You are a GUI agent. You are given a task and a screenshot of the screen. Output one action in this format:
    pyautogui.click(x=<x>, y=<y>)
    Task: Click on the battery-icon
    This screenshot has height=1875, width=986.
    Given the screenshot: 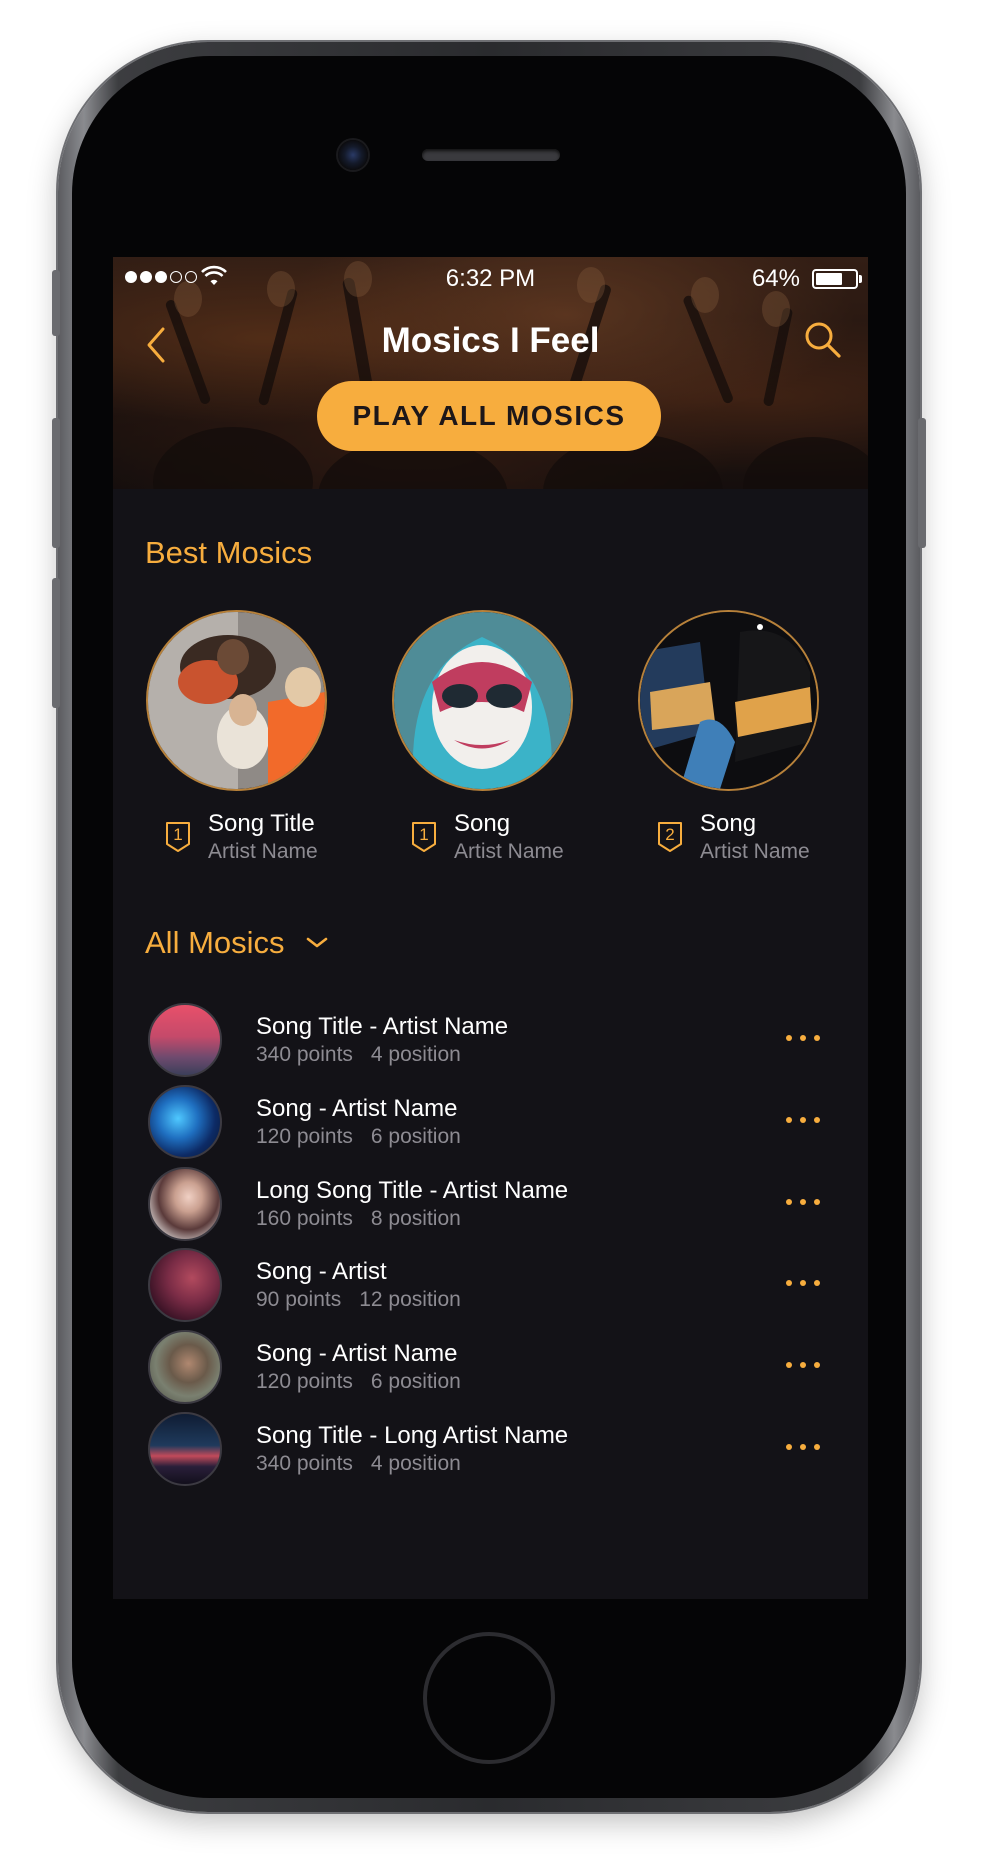 What is the action you would take?
    pyautogui.click(x=835, y=279)
    